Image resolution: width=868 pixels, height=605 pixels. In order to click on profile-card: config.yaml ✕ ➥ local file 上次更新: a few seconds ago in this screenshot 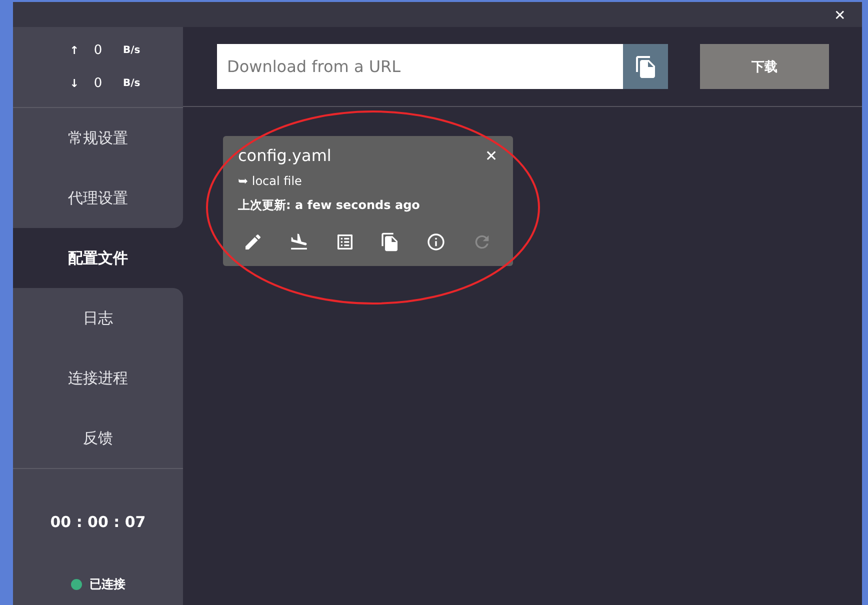, I will do `click(368, 201)`.